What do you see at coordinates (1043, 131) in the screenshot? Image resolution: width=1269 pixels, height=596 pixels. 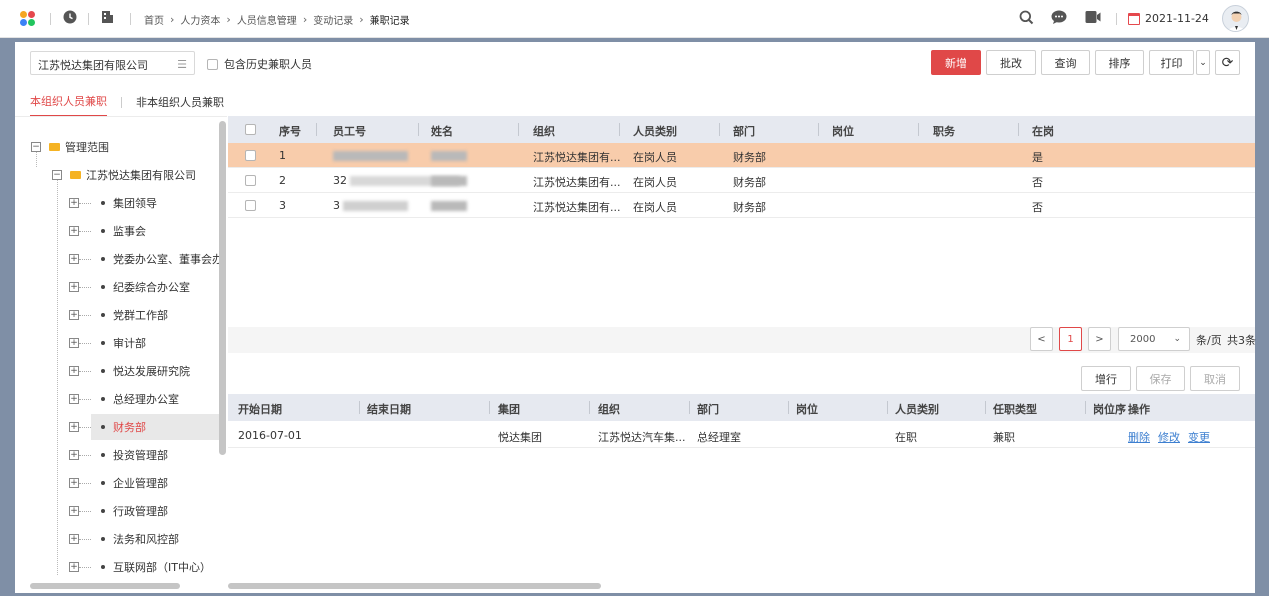 I see `col-header: 在岗` at bounding box center [1043, 131].